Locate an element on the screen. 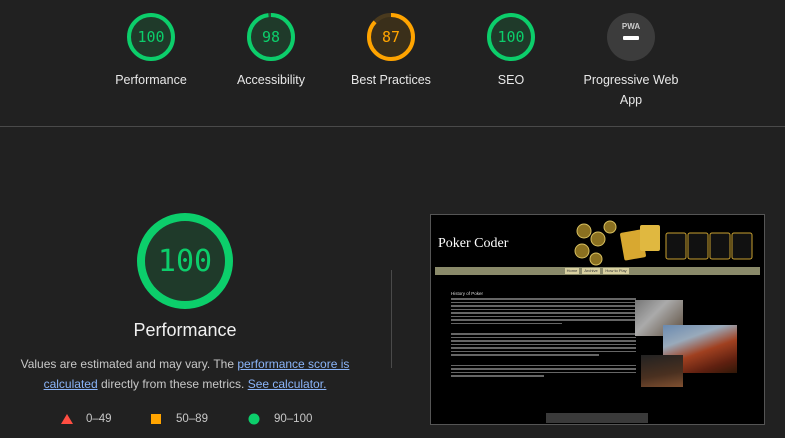  seo-gauge-ring: 100 is located at coordinates (511, 37).